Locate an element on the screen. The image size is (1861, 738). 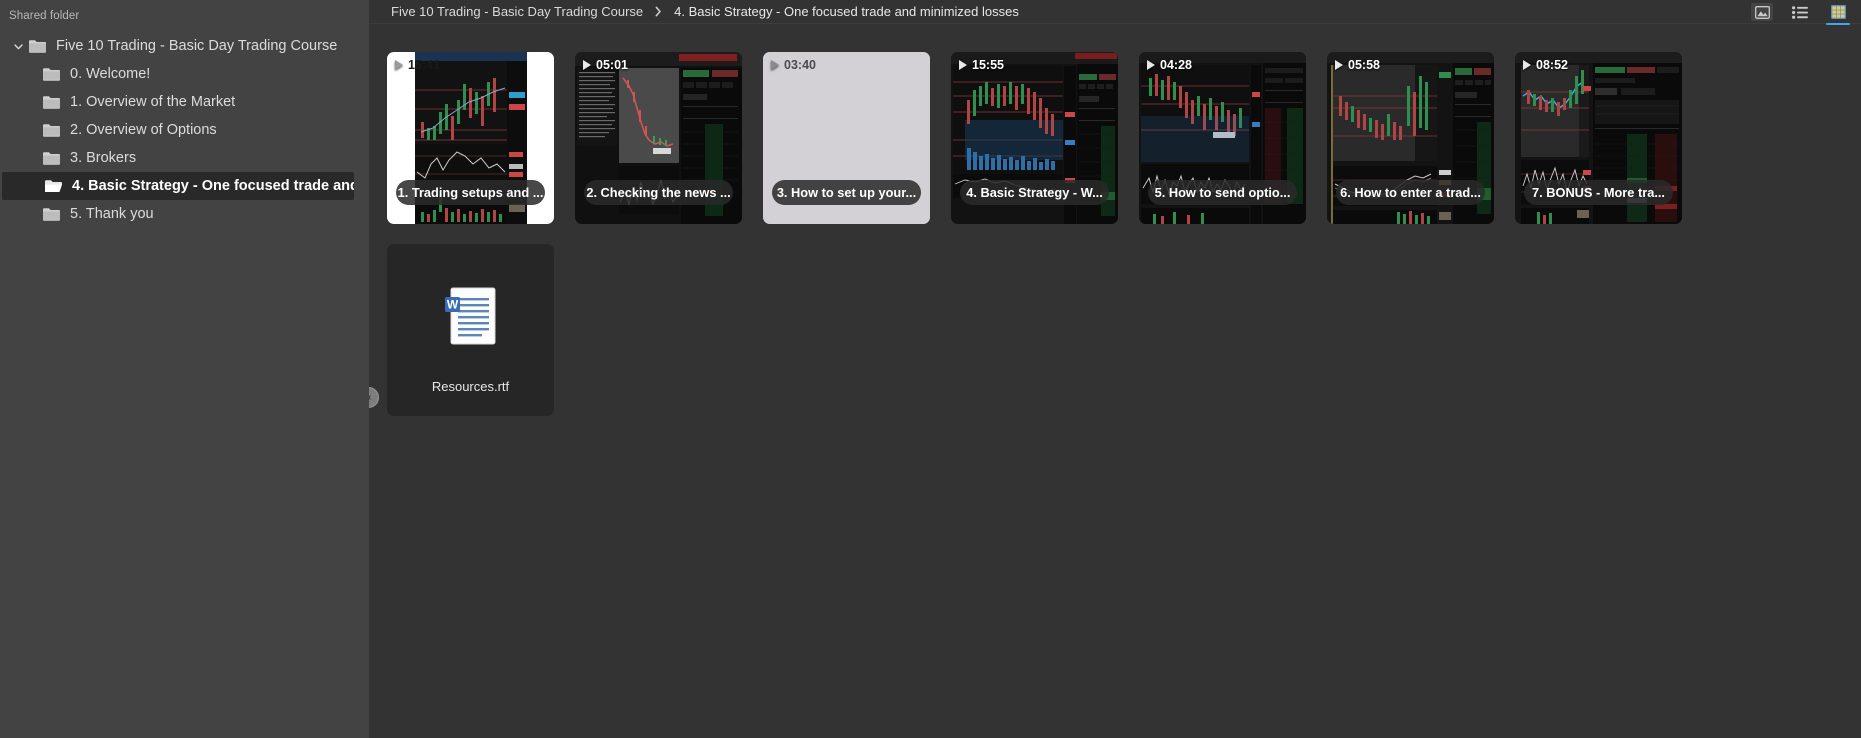
sidebar-item-label: 2. Overview of Options is located at coordinates (143, 130).